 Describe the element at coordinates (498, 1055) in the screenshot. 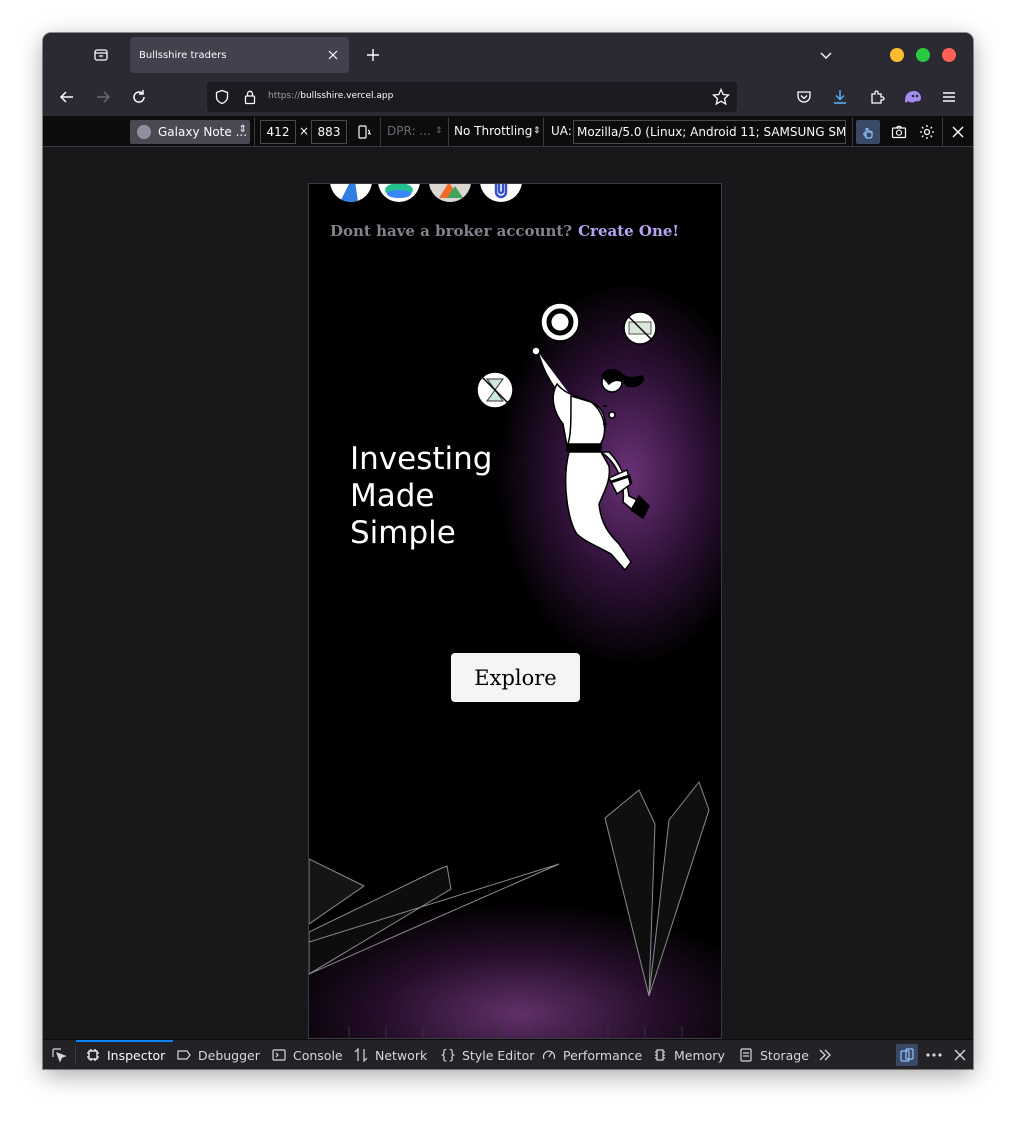

I see `tab-label: Style Editor` at that location.